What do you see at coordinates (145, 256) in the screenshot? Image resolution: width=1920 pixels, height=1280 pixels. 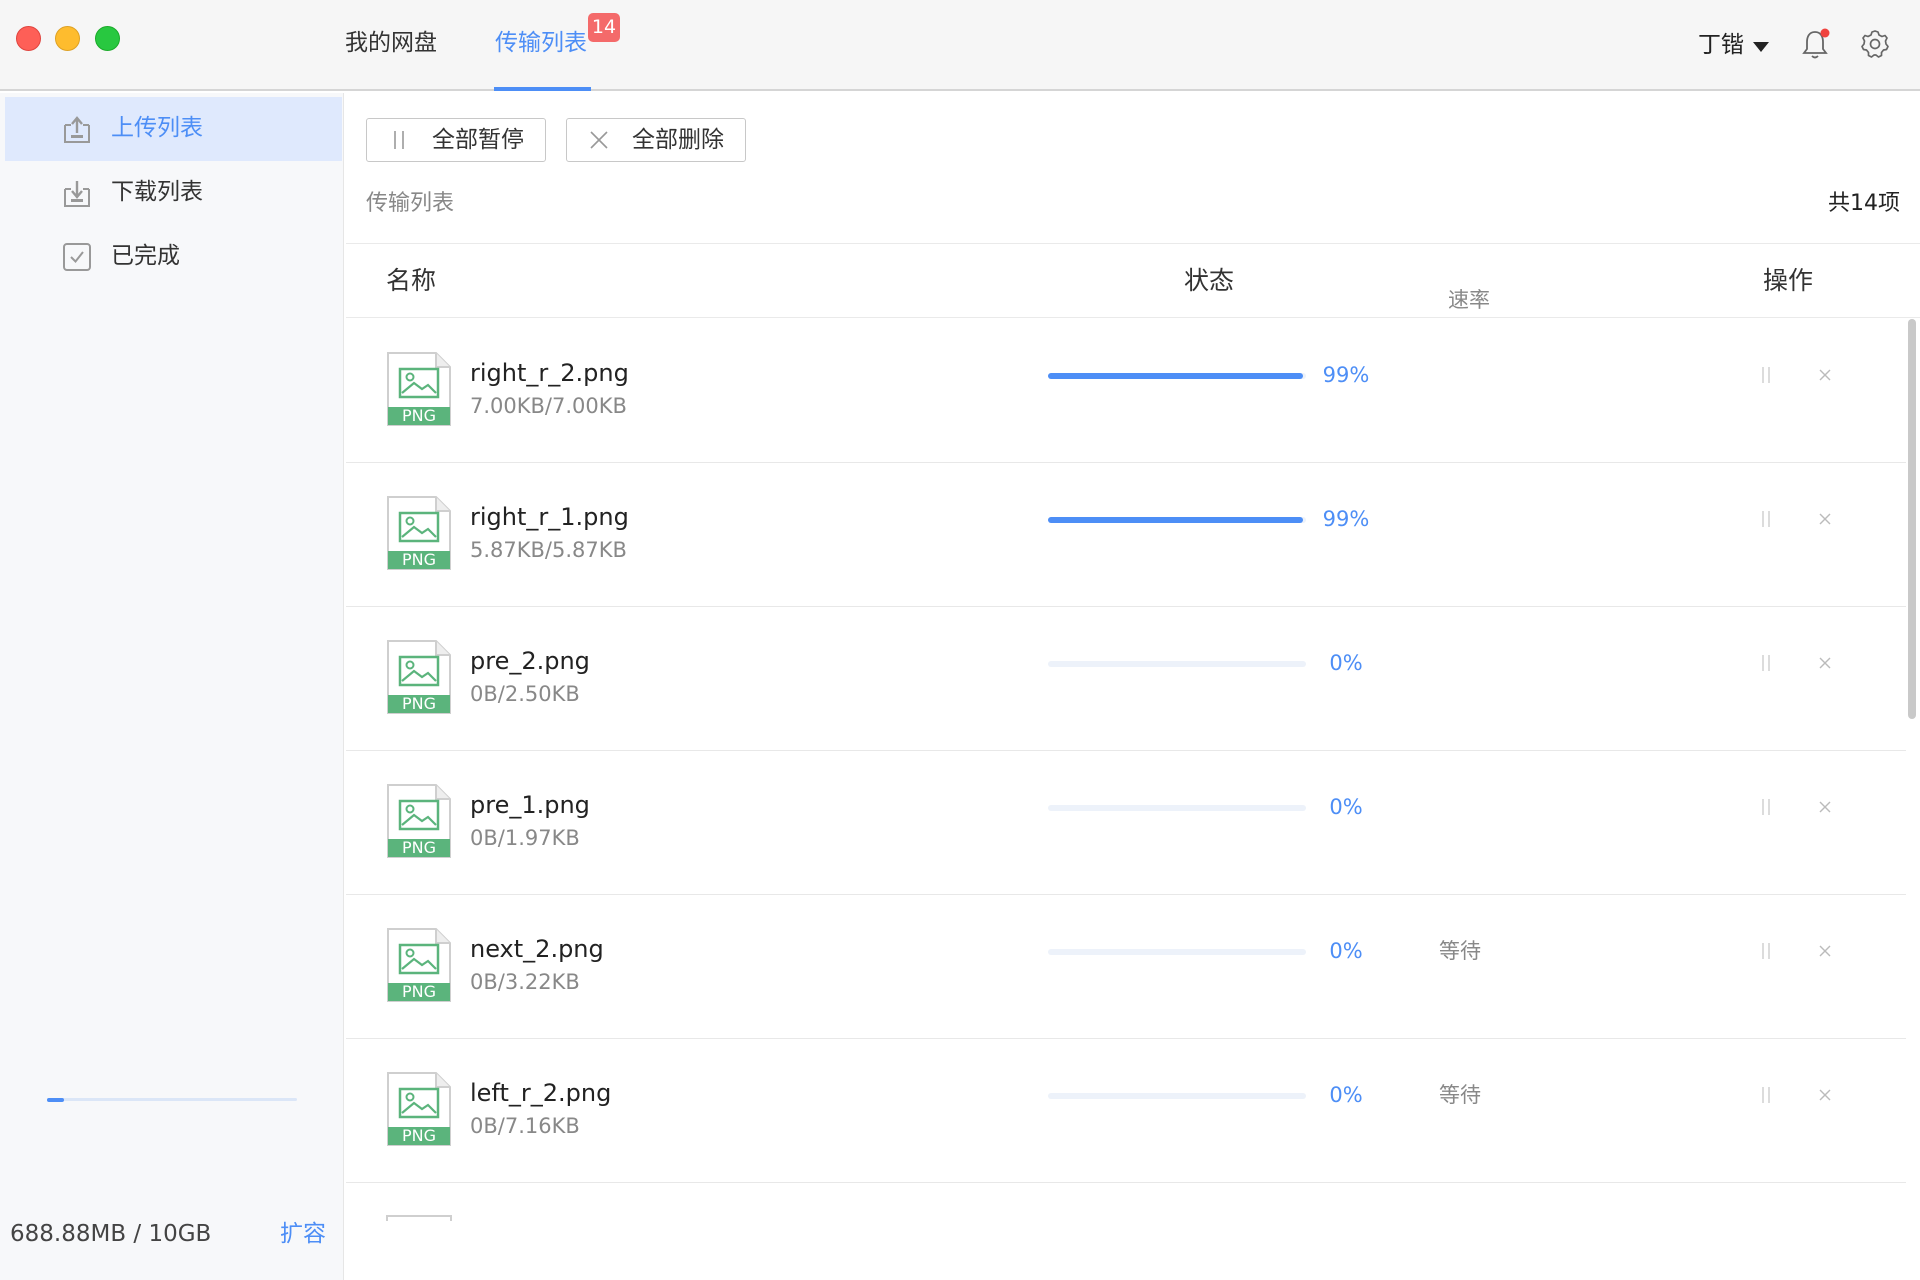 I see `sidebar-item-label: 已完成` at bounding box center [145, 256].